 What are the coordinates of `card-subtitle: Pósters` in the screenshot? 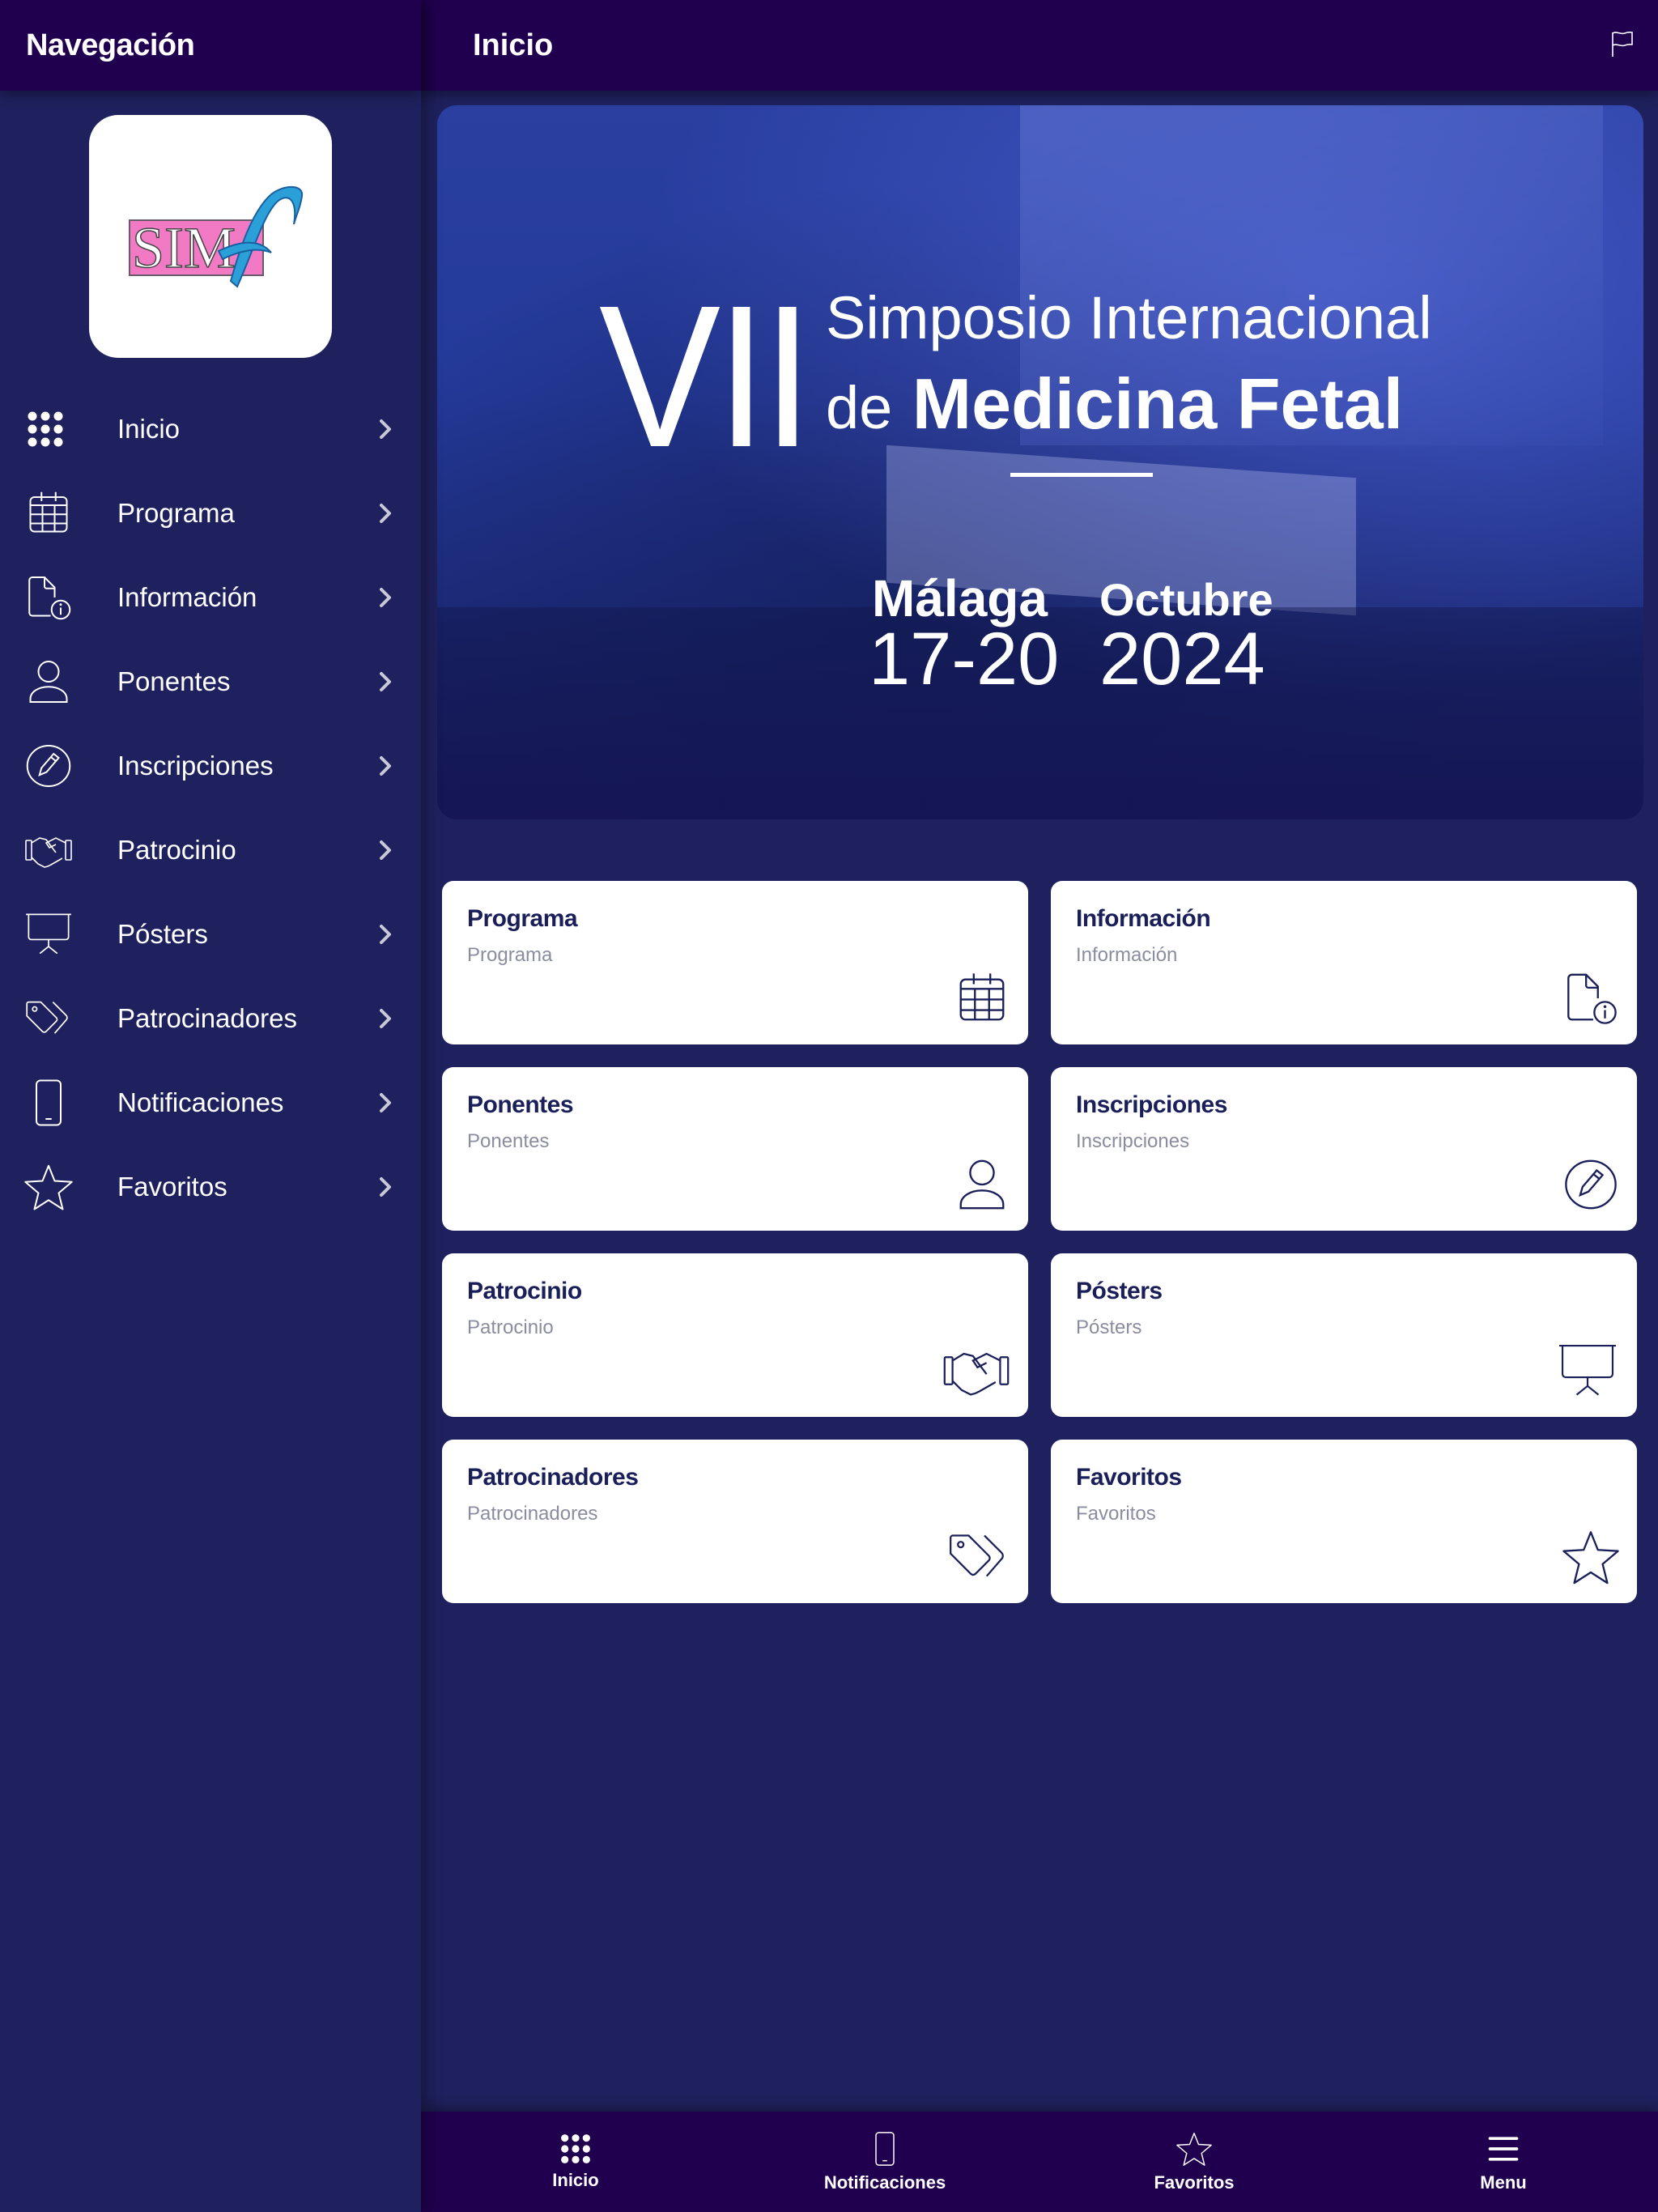 It's located at (1109, 1328).